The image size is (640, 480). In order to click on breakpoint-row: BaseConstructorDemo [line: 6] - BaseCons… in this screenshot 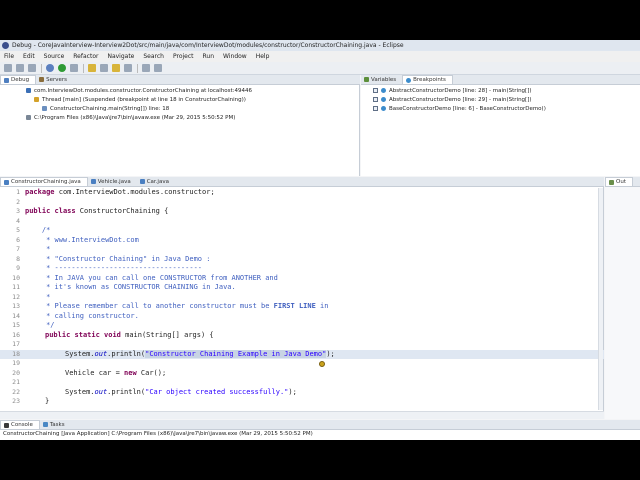, I will do `click(500, 108)`.